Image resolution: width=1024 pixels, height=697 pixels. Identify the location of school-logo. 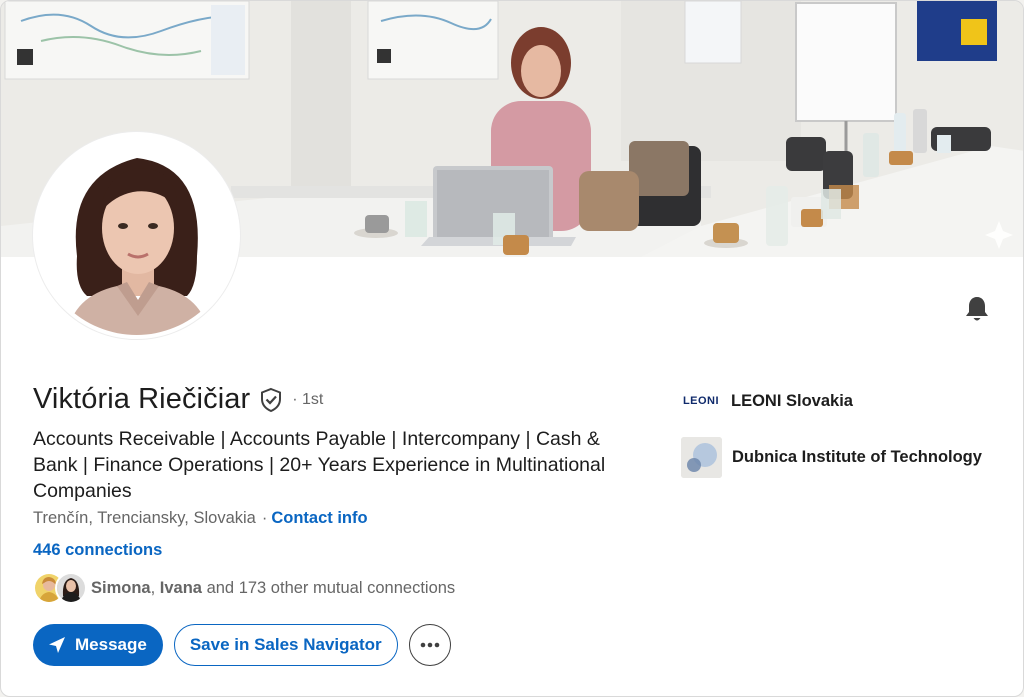
(701, 457).